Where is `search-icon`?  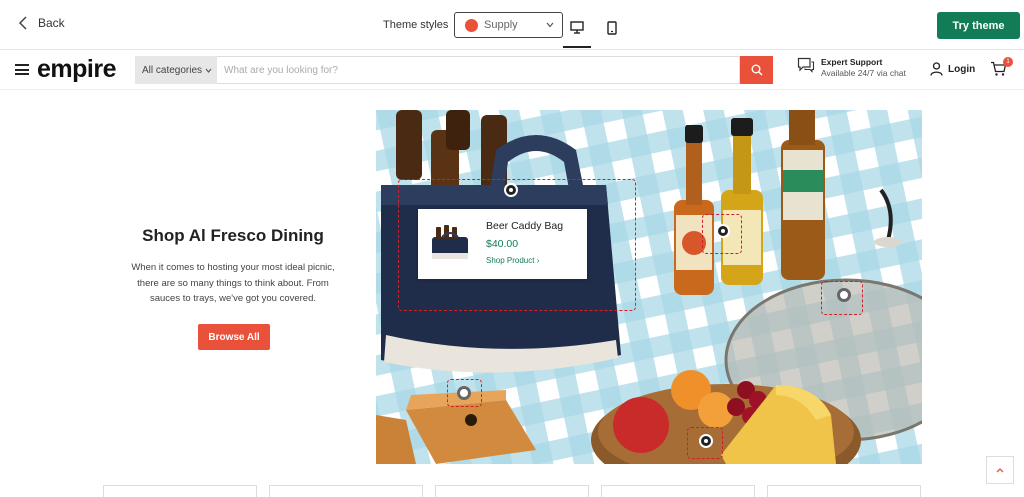
search-icon is located at coordinates (757, 70).